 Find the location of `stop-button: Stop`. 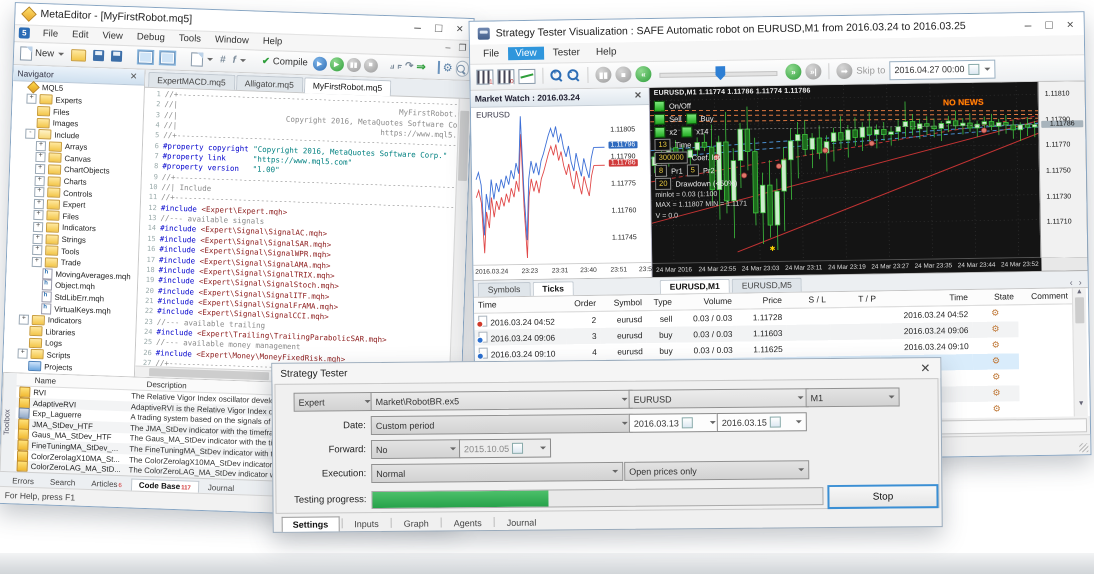

stop-button: Stop is located at coordinates (883, 497).